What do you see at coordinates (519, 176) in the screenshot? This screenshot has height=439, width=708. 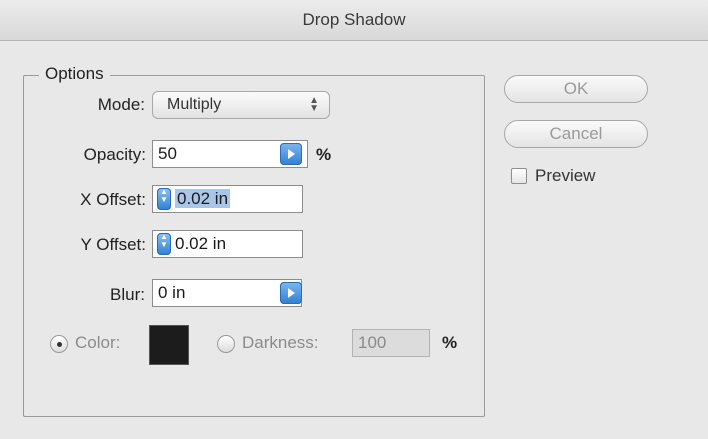 I see `preview-checkbox` at bounding box center [519, 176].